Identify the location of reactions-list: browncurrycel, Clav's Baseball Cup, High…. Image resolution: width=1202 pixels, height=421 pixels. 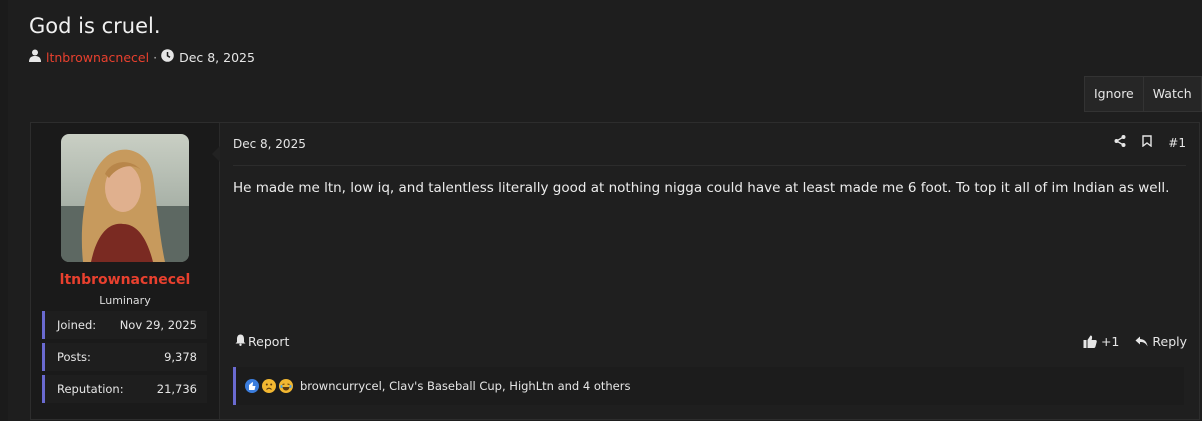
(465, 386).